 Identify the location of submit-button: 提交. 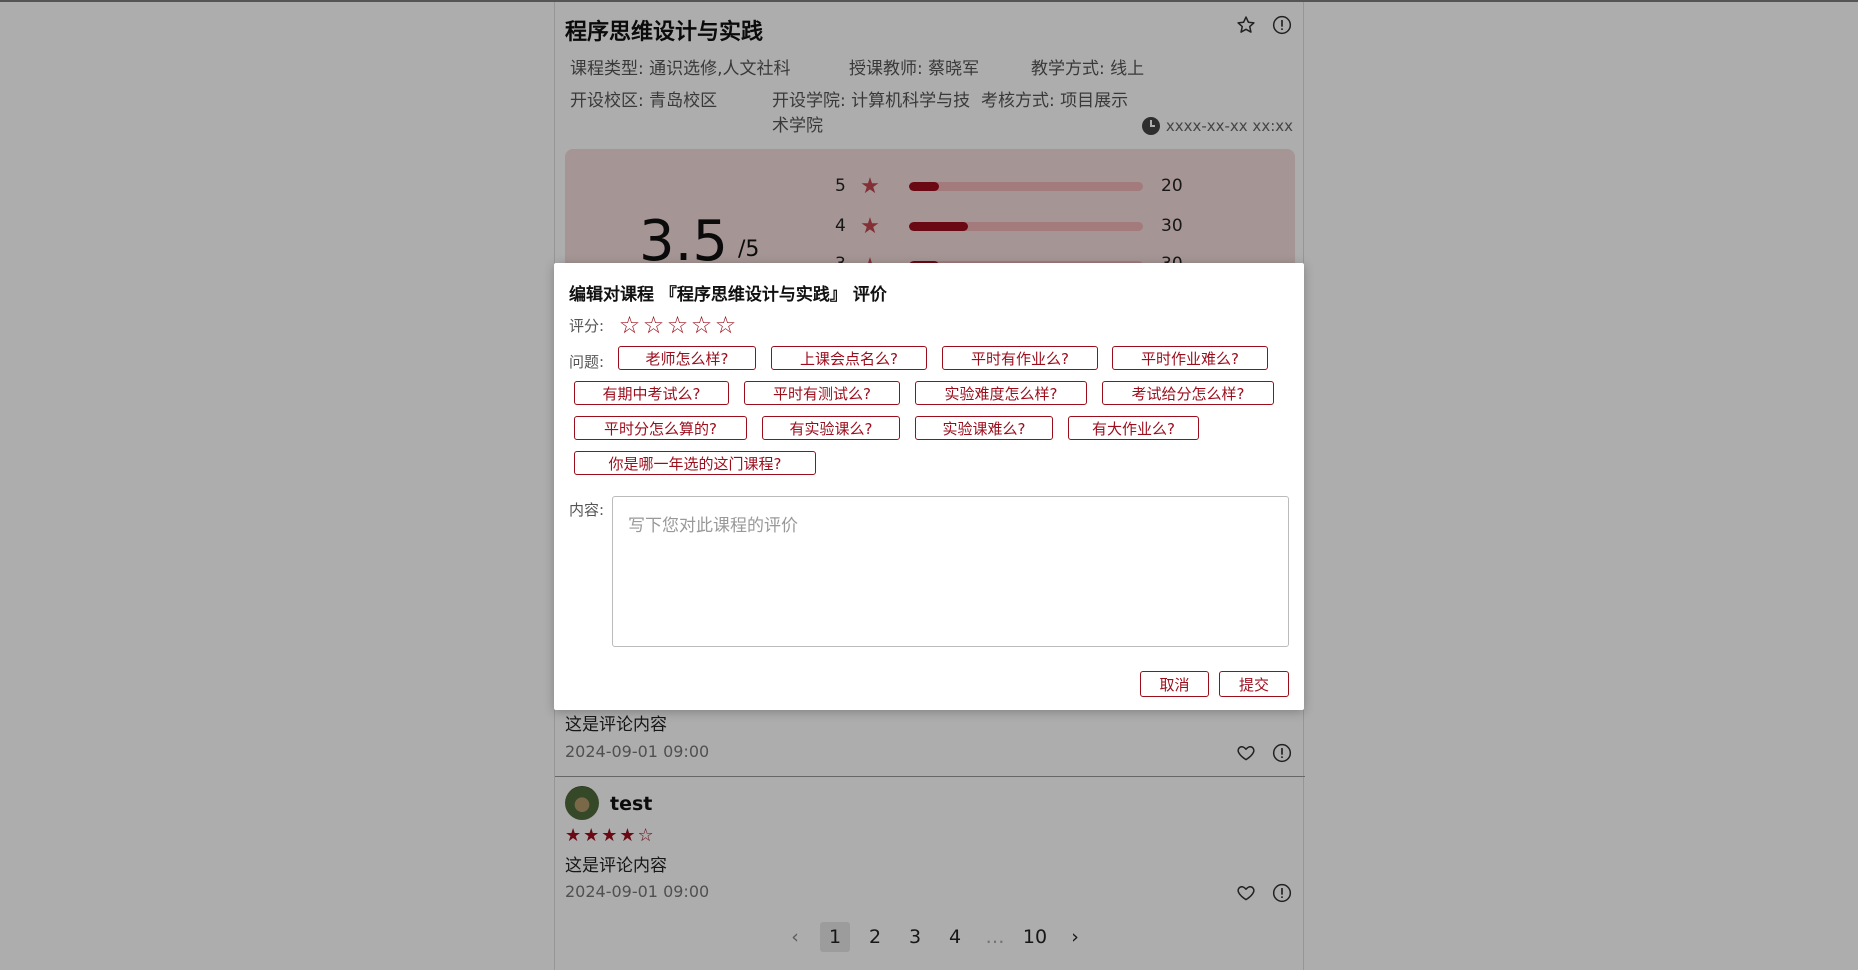
(1254, 684).